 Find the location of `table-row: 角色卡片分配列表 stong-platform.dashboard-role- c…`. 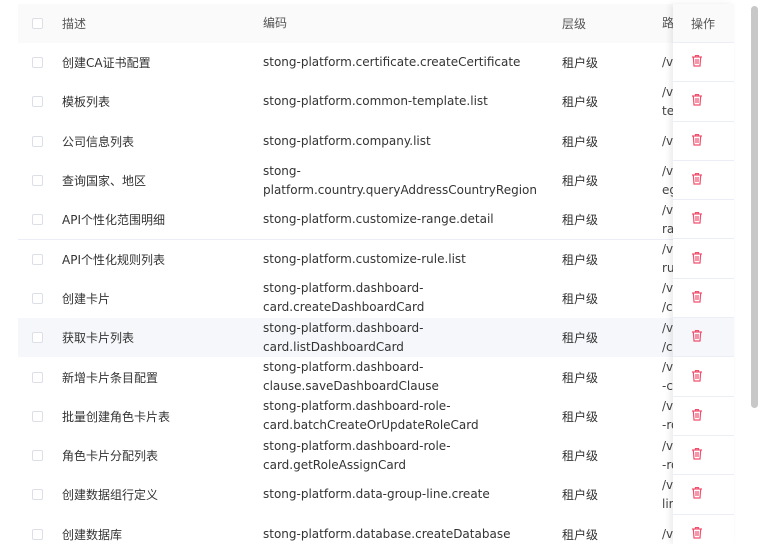

table-row: 角色卡片分配列表 stong-platform.dashboard-role- c… is located at coordinates (376, 456).